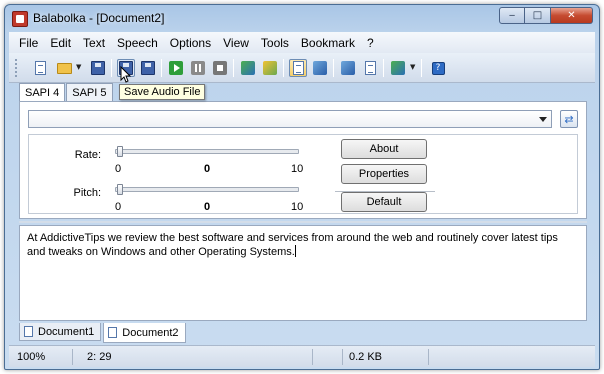 This screenshot has height=374, width=604. I want to click on pitch-mid-value: 0, so click(207, 207).